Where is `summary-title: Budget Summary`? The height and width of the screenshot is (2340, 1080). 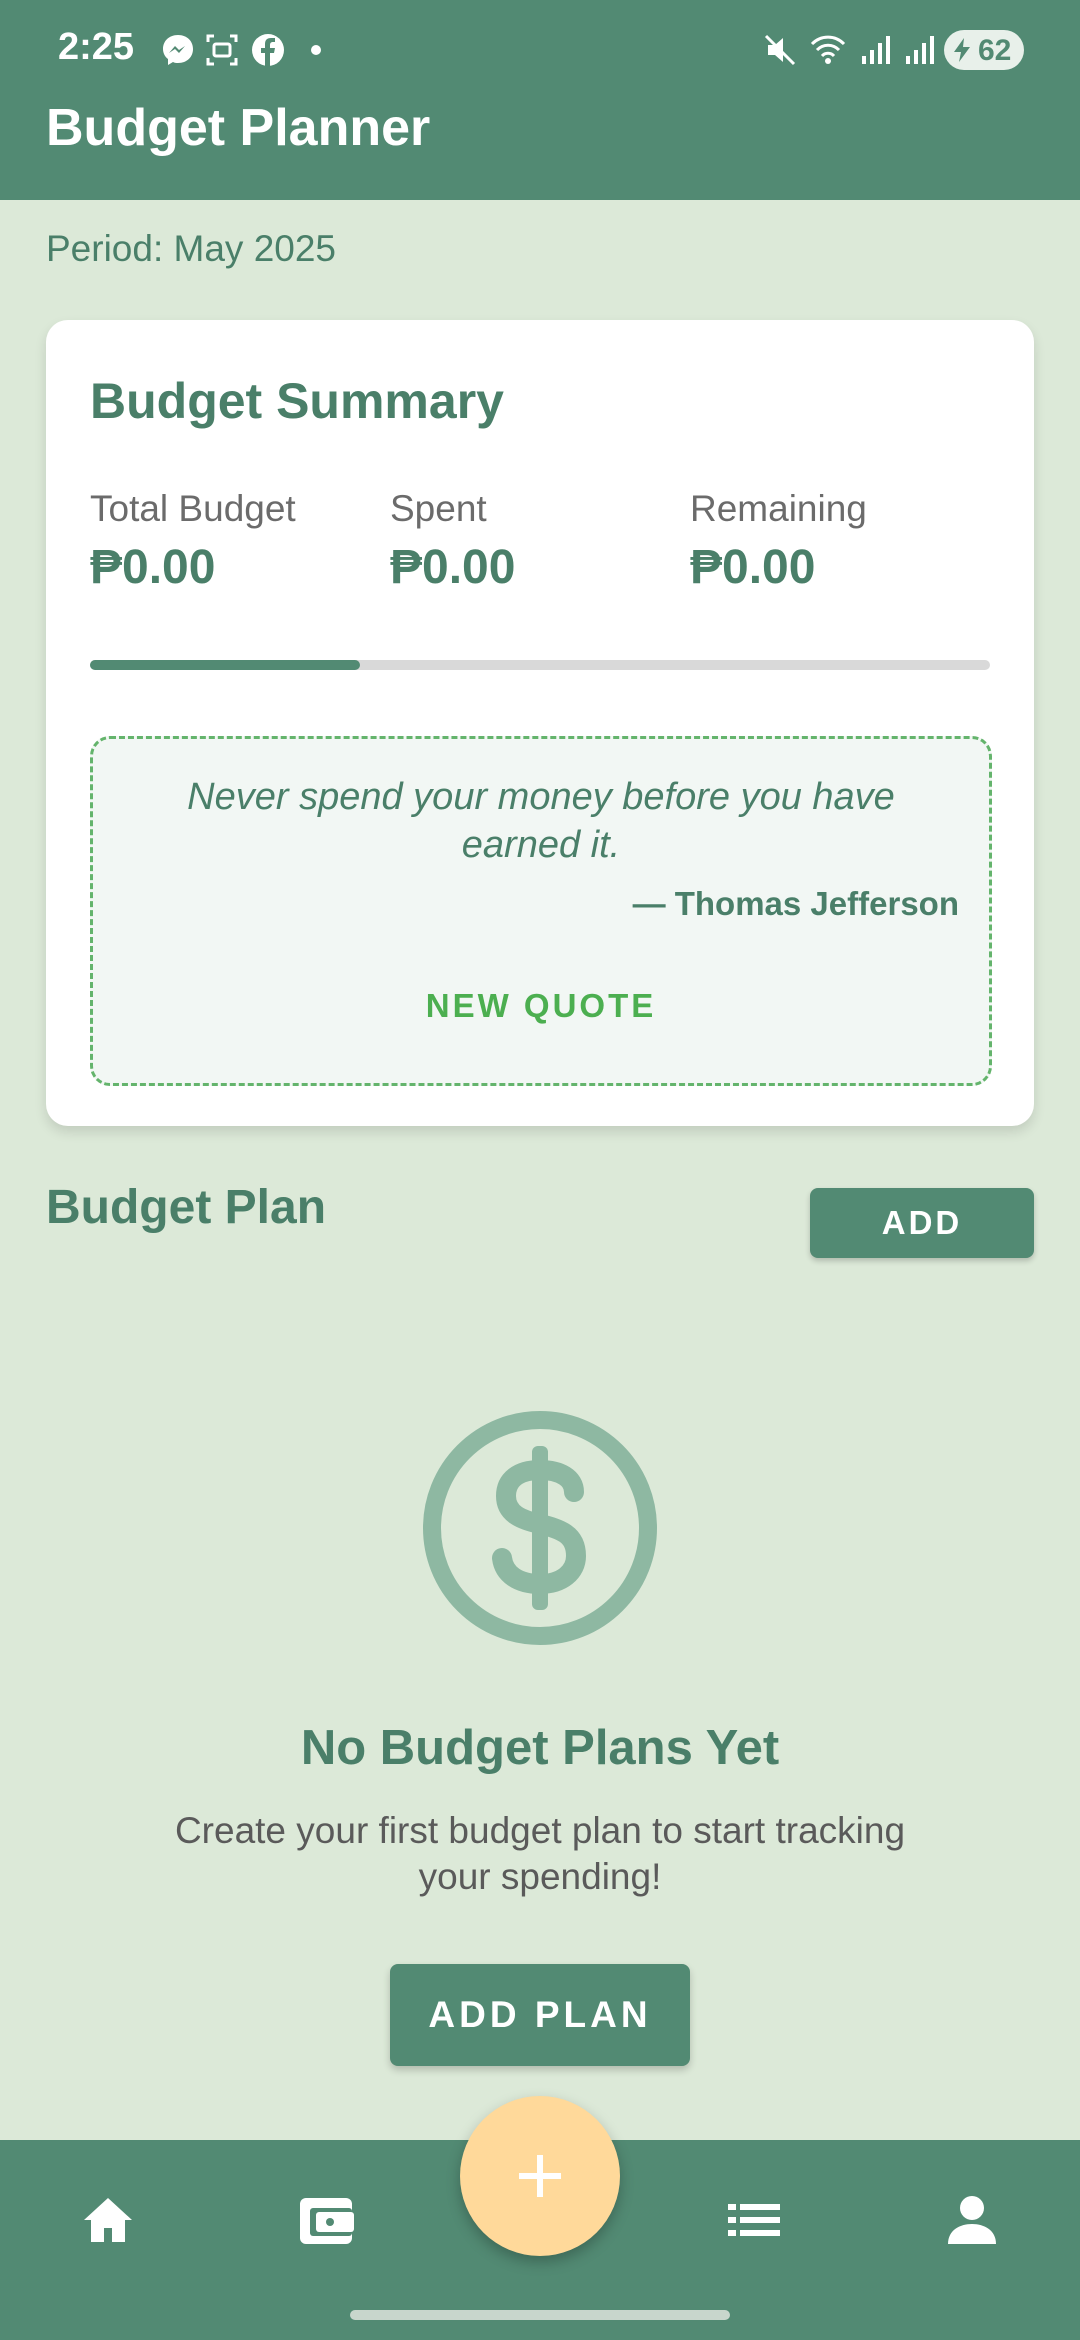
summary-title: Budget Summary is located at coordinates (297, 401).